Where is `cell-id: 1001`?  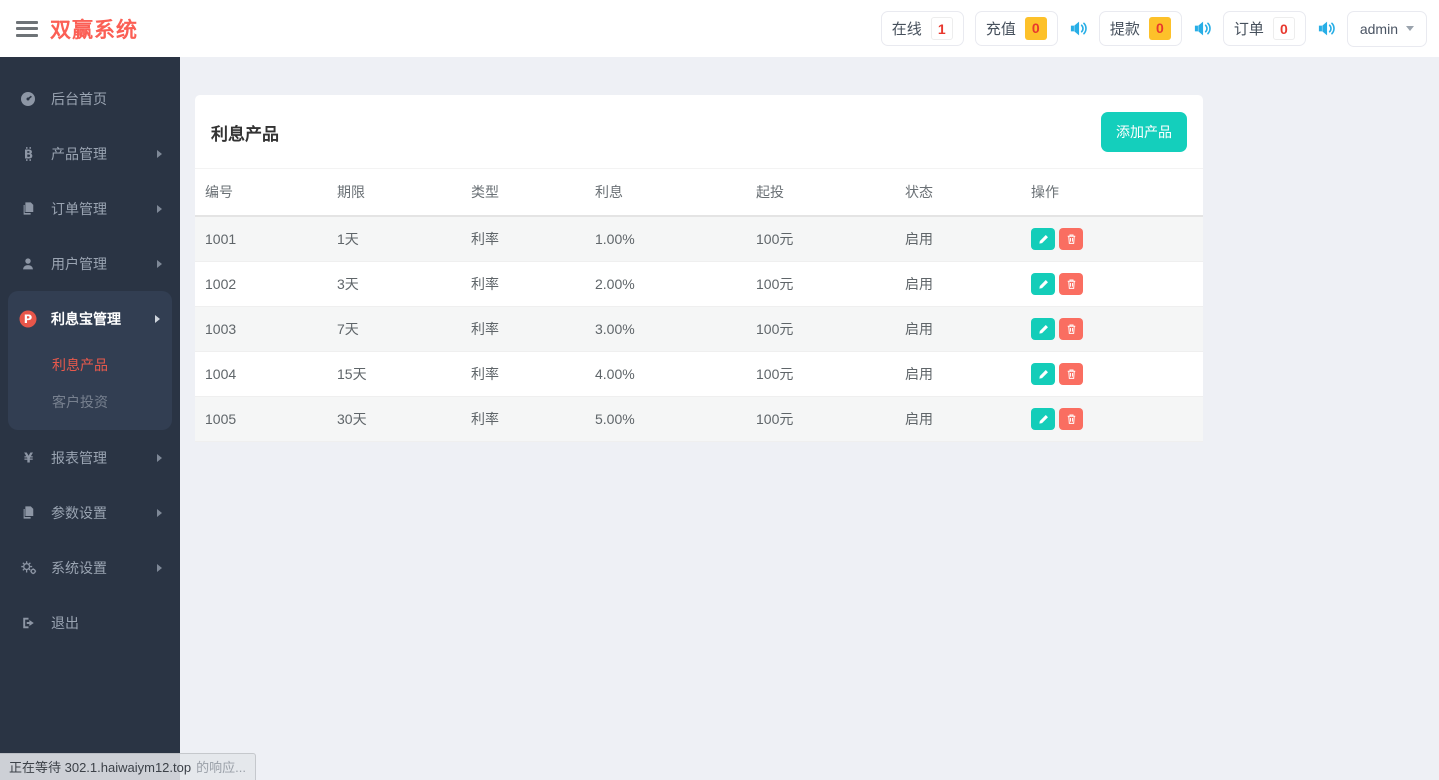 cell-id: 1001 is located at coordinates (261, 239).